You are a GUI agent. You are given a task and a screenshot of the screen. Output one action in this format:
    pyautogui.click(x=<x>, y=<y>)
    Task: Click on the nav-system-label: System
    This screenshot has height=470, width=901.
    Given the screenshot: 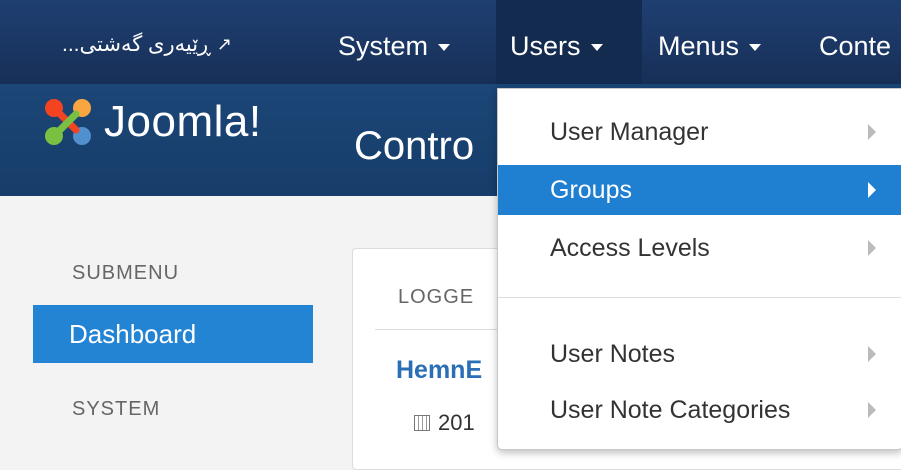 What is the action you would take?
    pyautogui.click(x=383, y=46)
    